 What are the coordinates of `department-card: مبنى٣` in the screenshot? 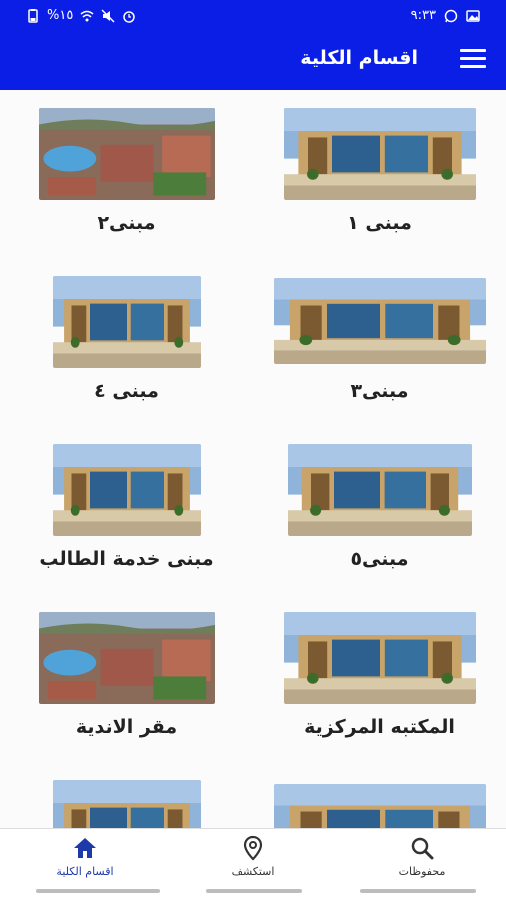 It's located at (379, 338).